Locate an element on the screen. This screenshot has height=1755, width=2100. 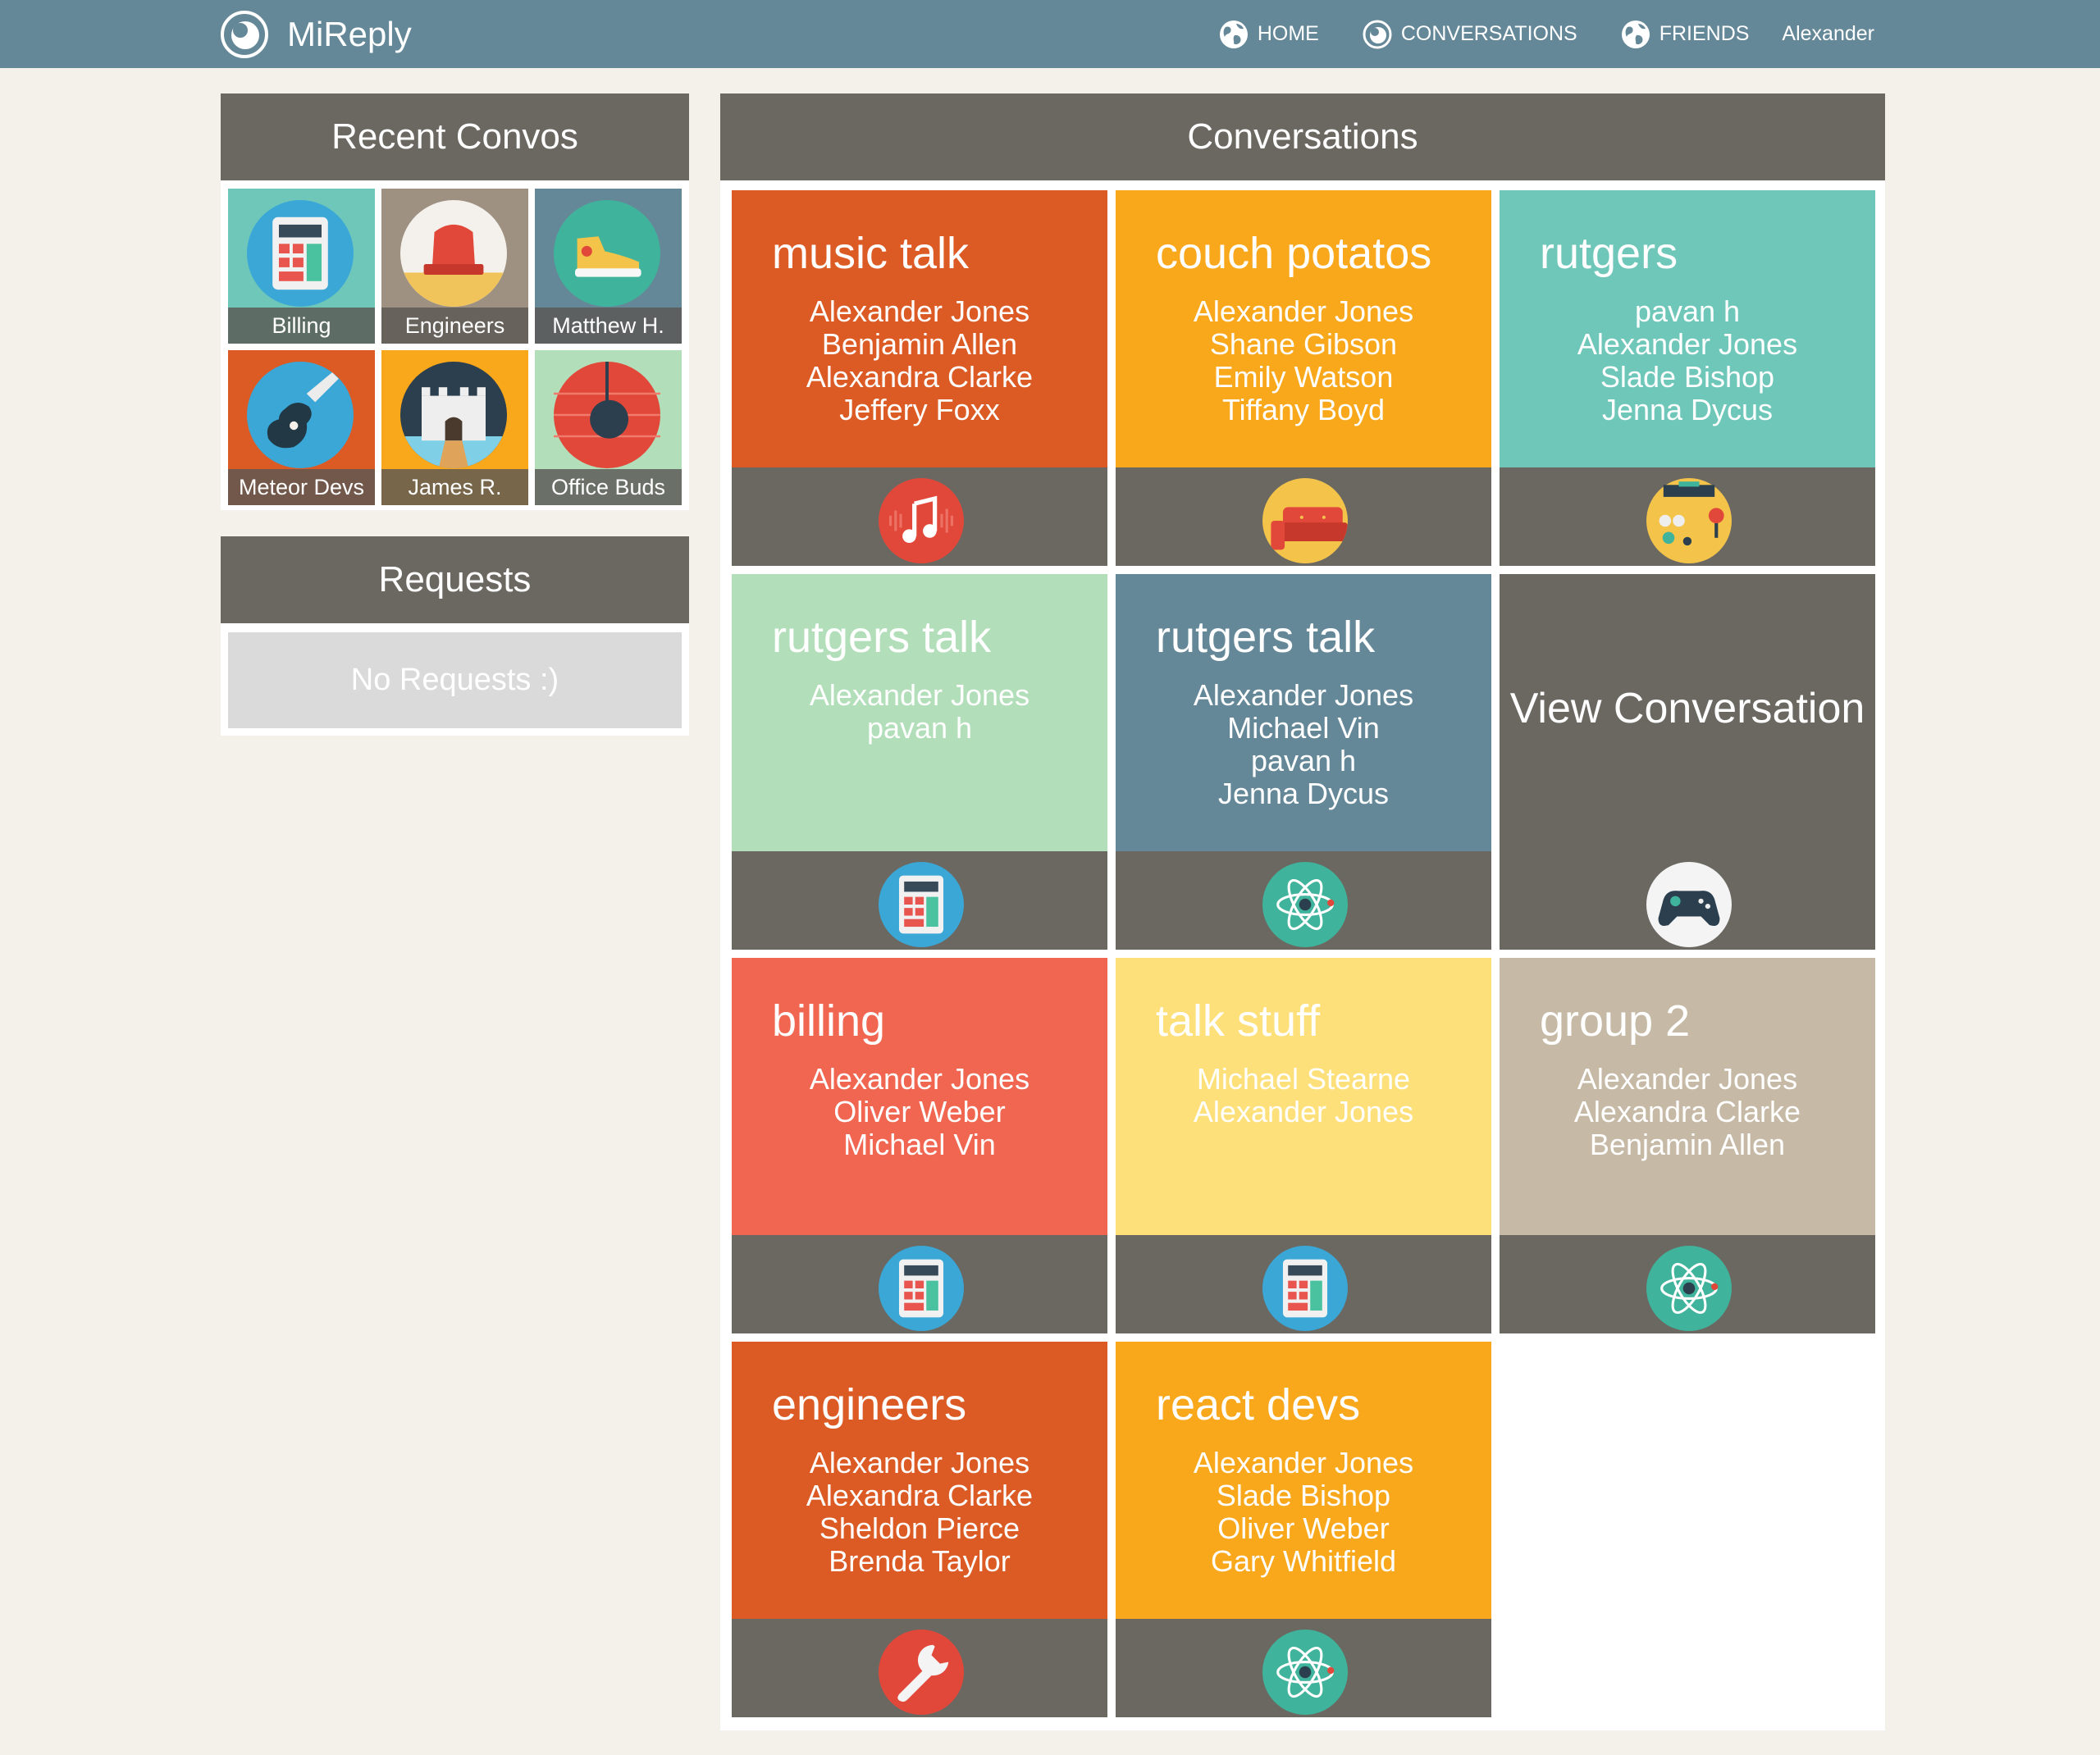
requests-empty-state: No Requests :) is located at coordinates (455, 680).